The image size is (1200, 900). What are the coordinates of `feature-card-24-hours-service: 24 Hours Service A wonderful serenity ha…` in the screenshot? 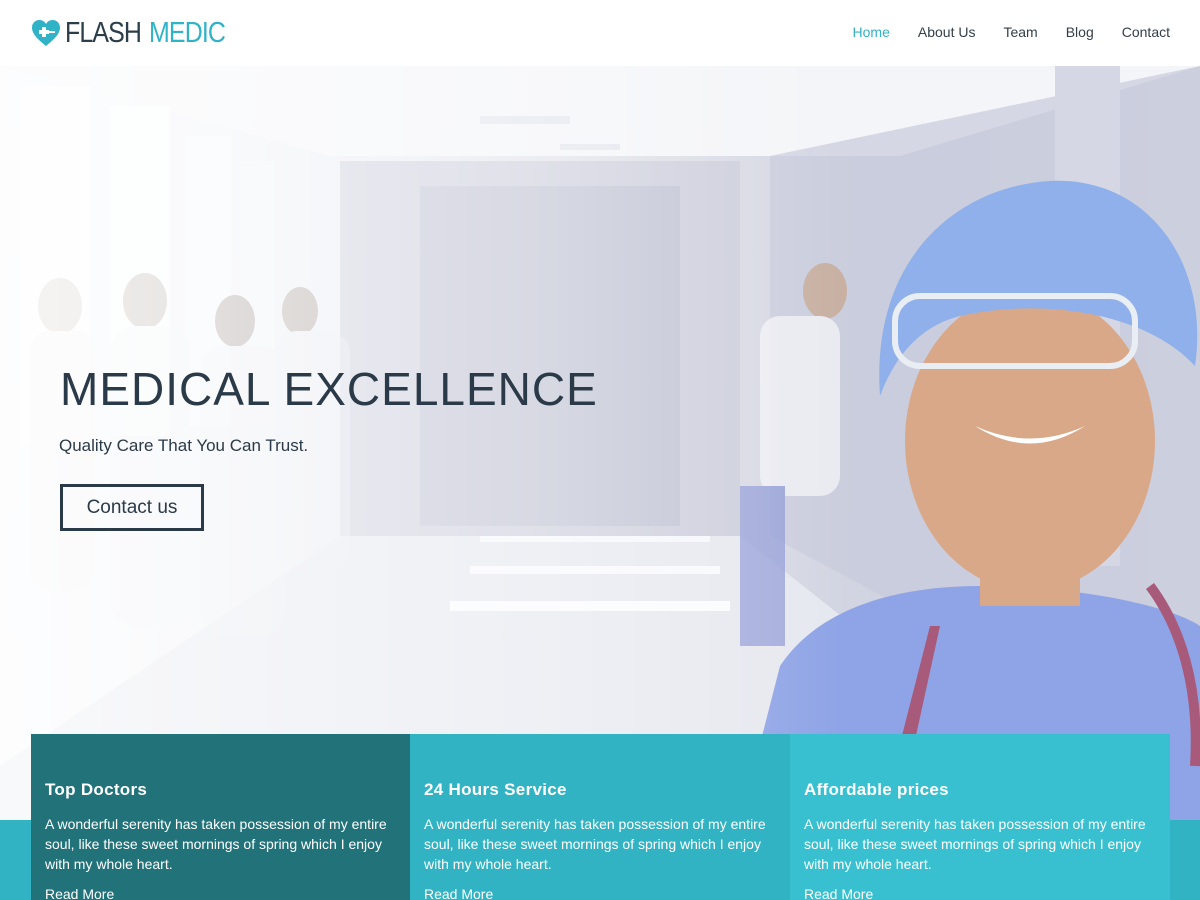 It's located at (600, 817).